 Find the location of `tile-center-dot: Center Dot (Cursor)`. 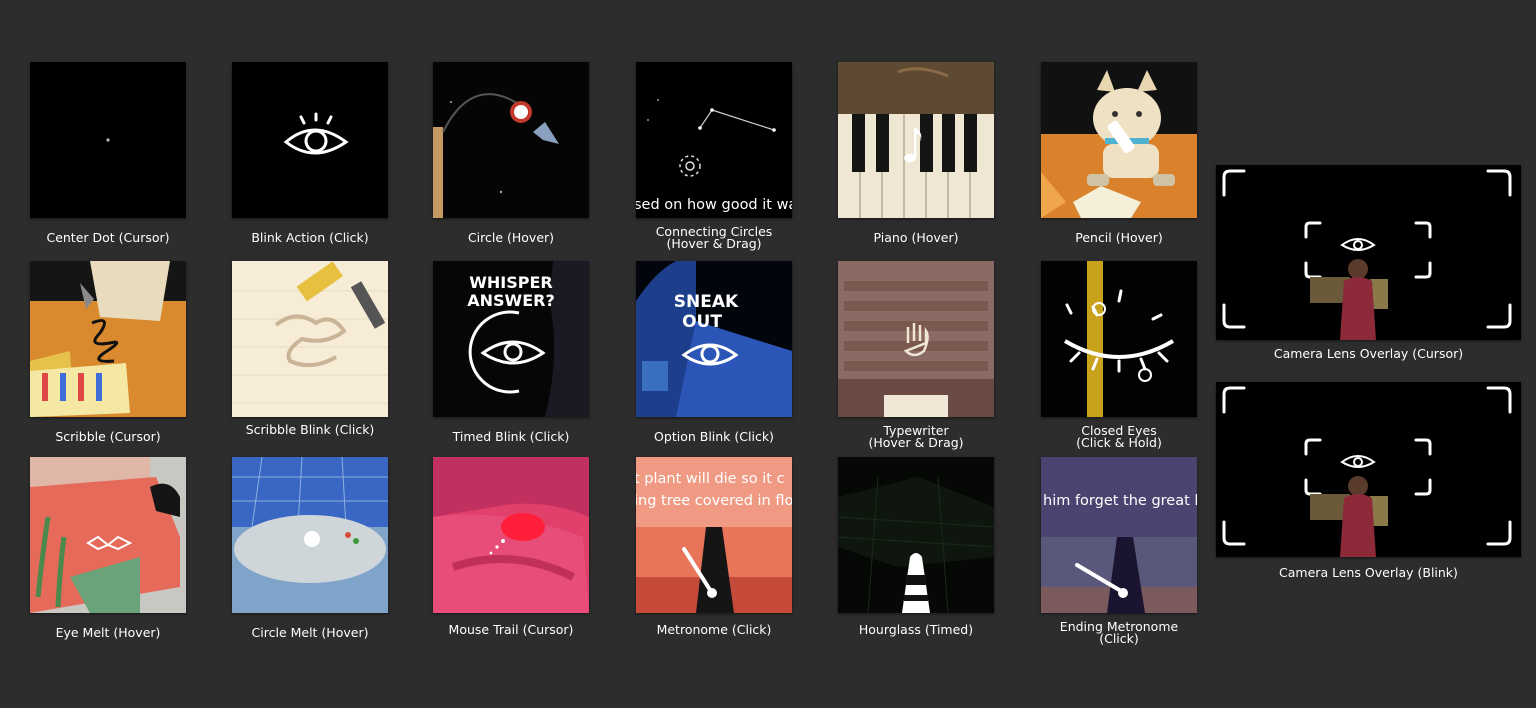

tile-center-dot: Center Dot (Cursor) is located at coordinates (108, 153).